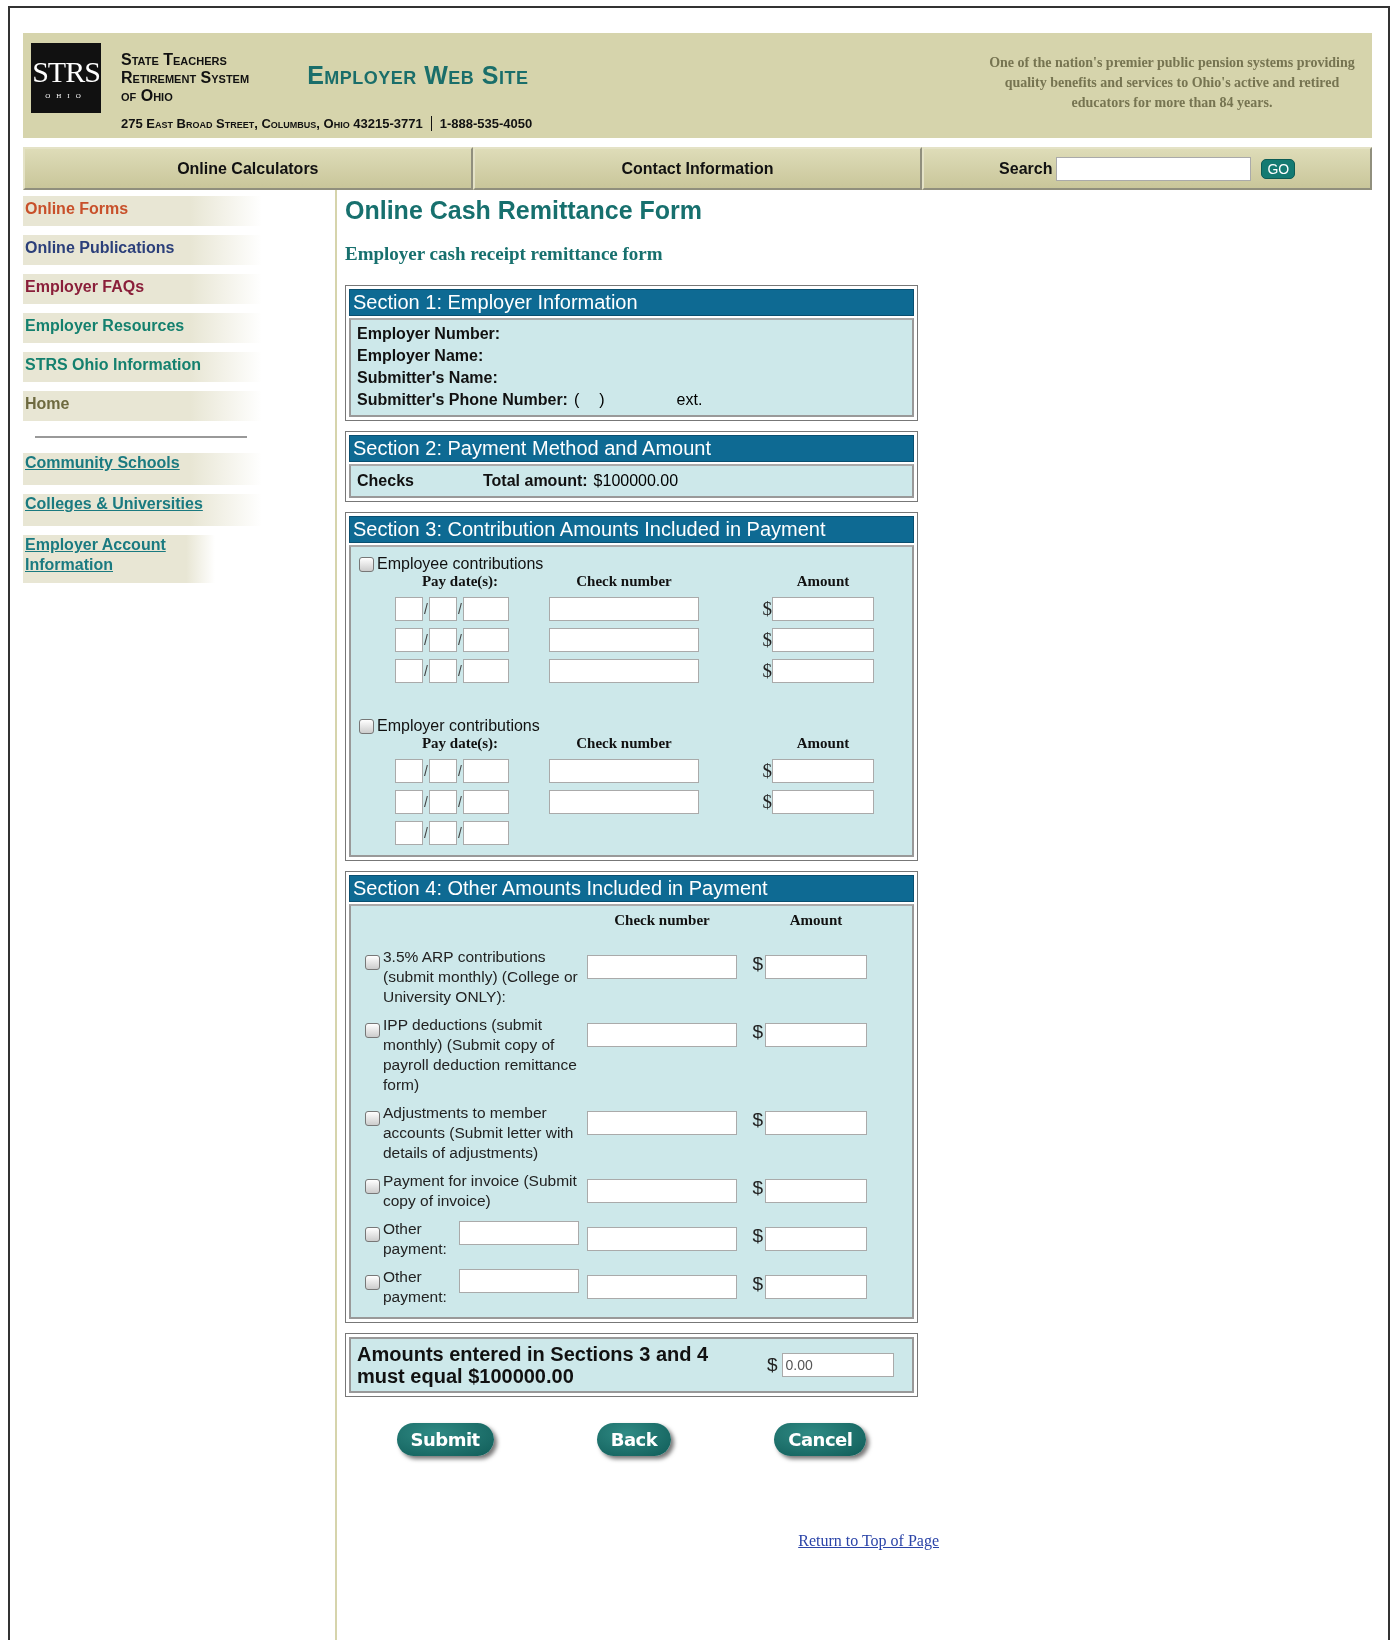 The image size is (1394, 1640). Describe the element at coordinates (386, 481) in the screenshot. I see `payment-method: Checks` at that location.